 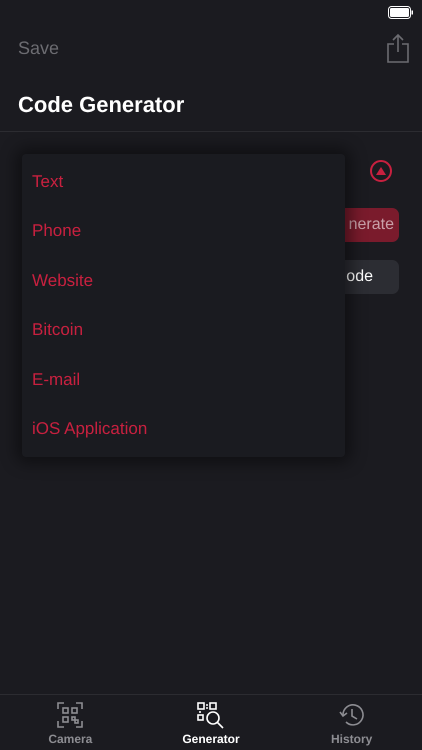 What do you see at coordinates (183, 429) in the screenshot?
I see `menu-option: iOS Application` at bounding box center [183, 429].